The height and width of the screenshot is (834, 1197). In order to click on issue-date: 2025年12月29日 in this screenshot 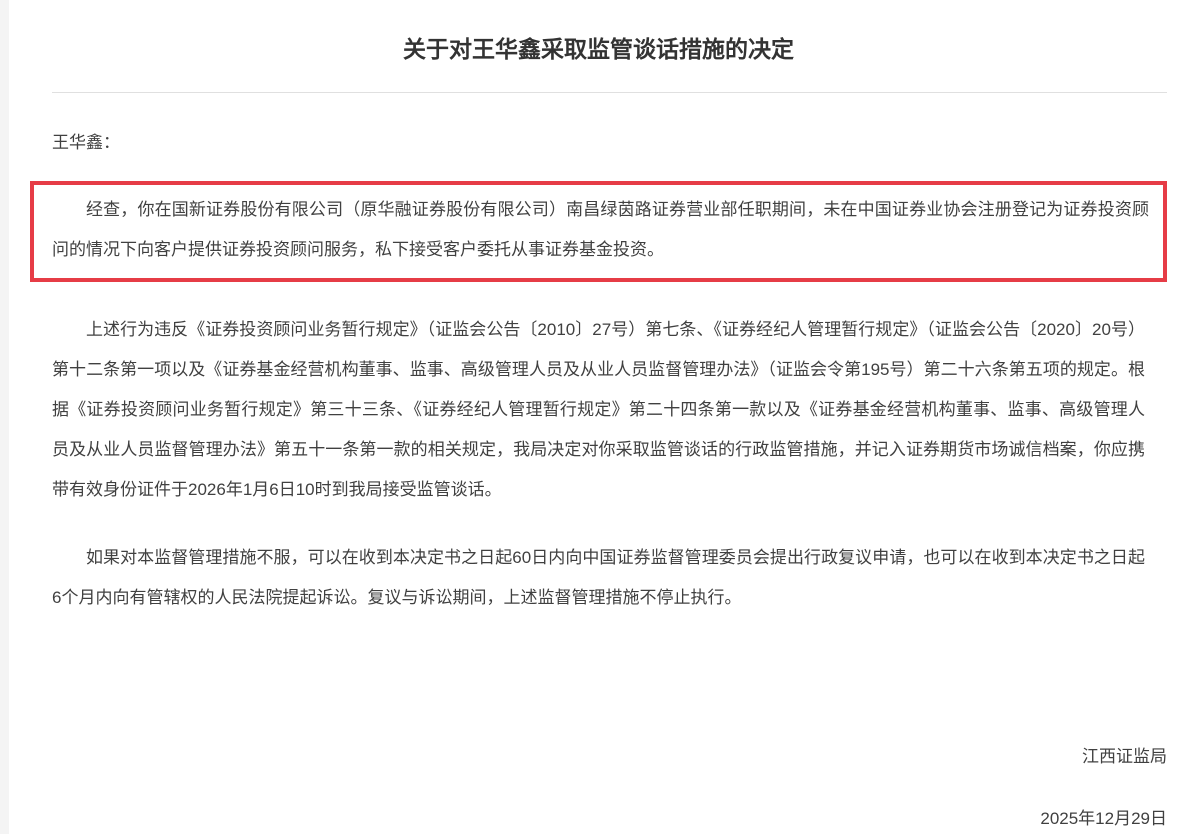, I will do `click(1103, 818)`.